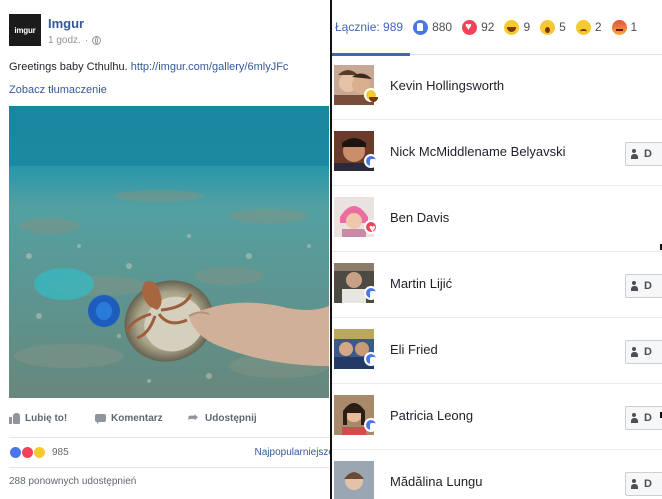 This screenshot has width=662, height=499. Describe the element at coordinates (634, 27) in the screenshot. I see `tab-angry-count: 1` at that location.